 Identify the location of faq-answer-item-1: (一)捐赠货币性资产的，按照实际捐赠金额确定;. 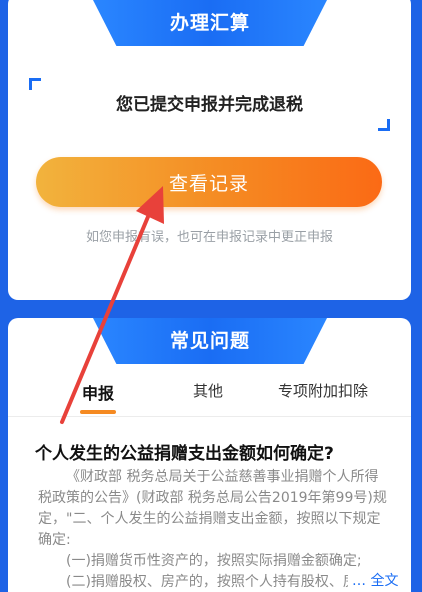
(214, 561).